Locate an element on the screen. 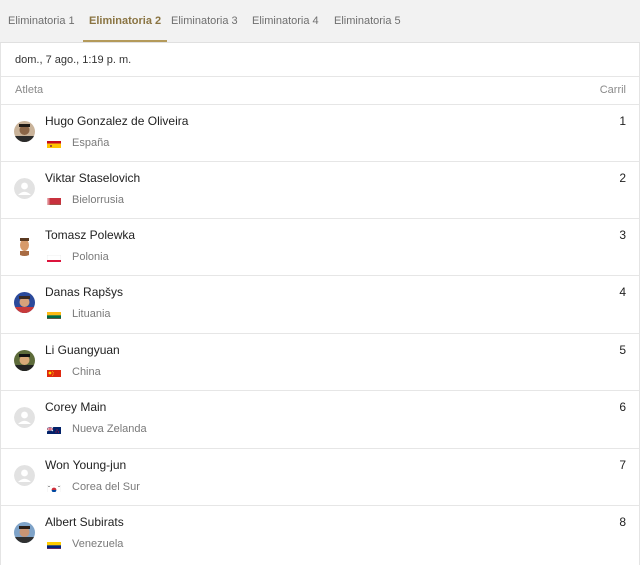  table-row: Tomasz Polewka Polonia 3 is located at coordinates (320, 247).